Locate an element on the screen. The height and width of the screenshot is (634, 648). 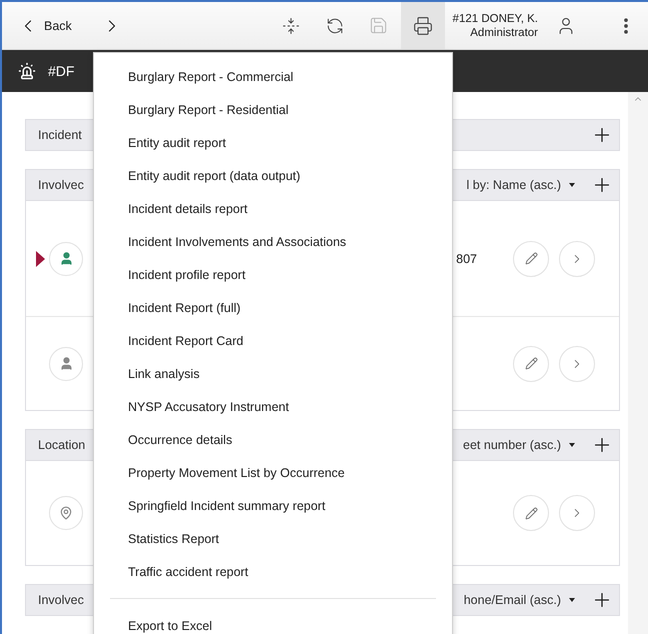
menu-item: Burglary Report - Commercial is located at coordinates (273, 76).